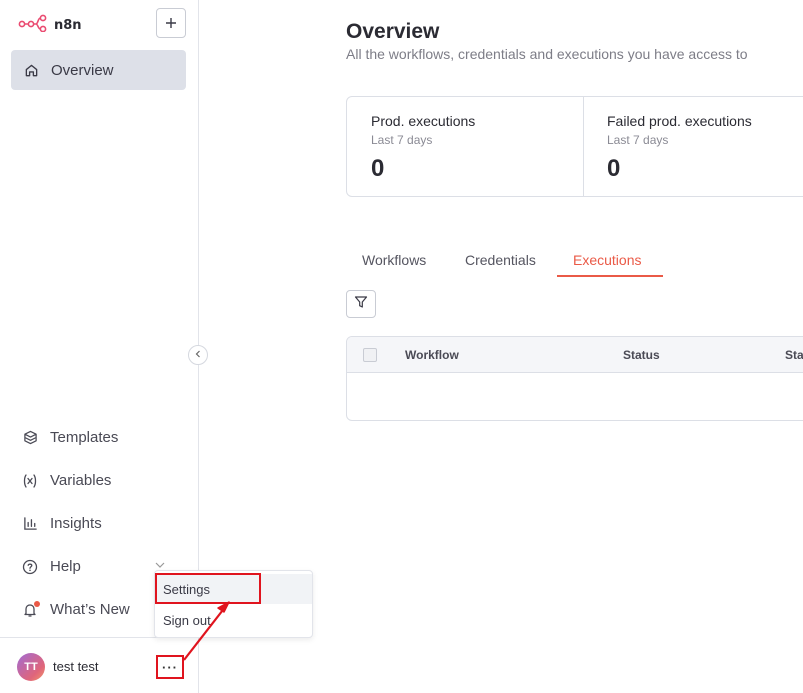 Image resolution: width=803 pixels, height=693 pixels. Describe the element at coordinates (679, 121) in the screenshot. I see `stat-label: Failed prod. executions` at that location.